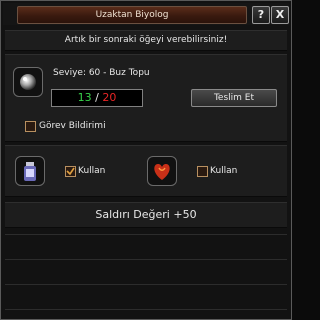 This screenshot has width=320, height=320. I want to click on effect-panel: Saldırı Değeri +50, so click(146, 215).